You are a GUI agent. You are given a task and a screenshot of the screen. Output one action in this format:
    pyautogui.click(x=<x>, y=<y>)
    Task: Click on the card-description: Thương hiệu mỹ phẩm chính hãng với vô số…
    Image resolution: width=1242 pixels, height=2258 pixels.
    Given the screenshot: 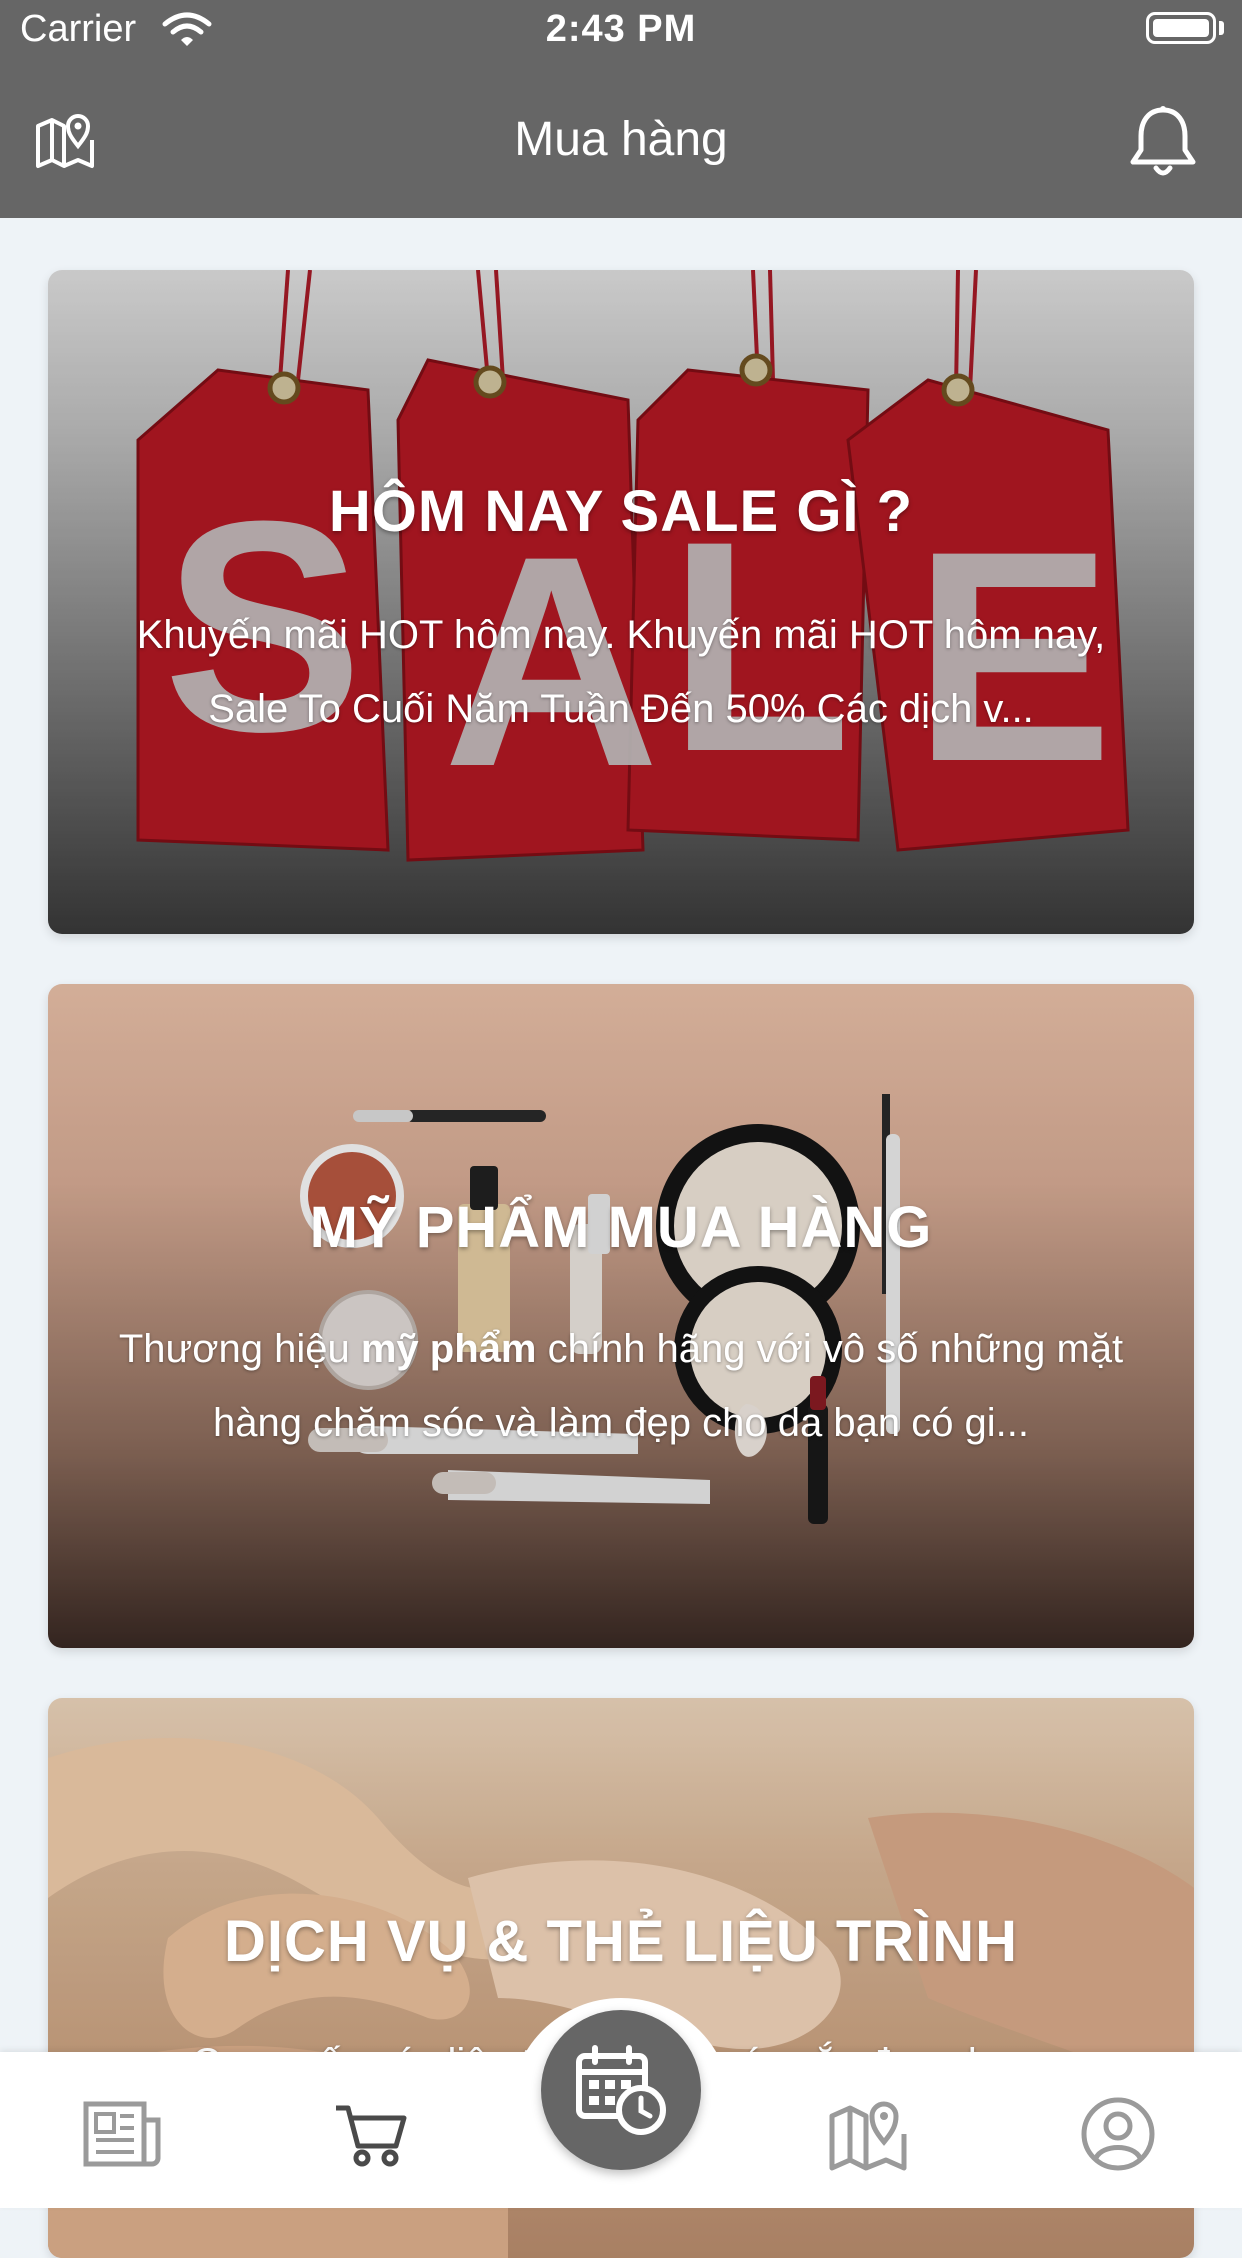 What is the action you would take?
    pyautogui.click(x=621, y=1386)
    